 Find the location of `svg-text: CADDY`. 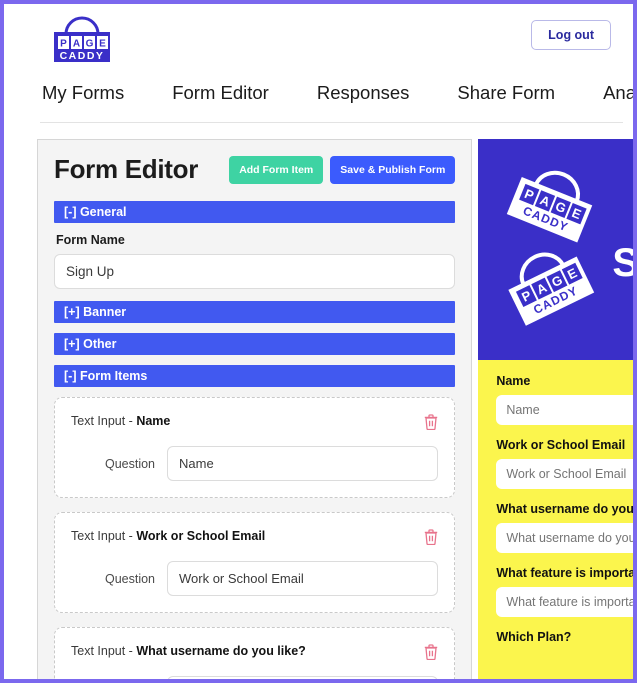

svg-text: CADDY is located at coordinates (82, 56).